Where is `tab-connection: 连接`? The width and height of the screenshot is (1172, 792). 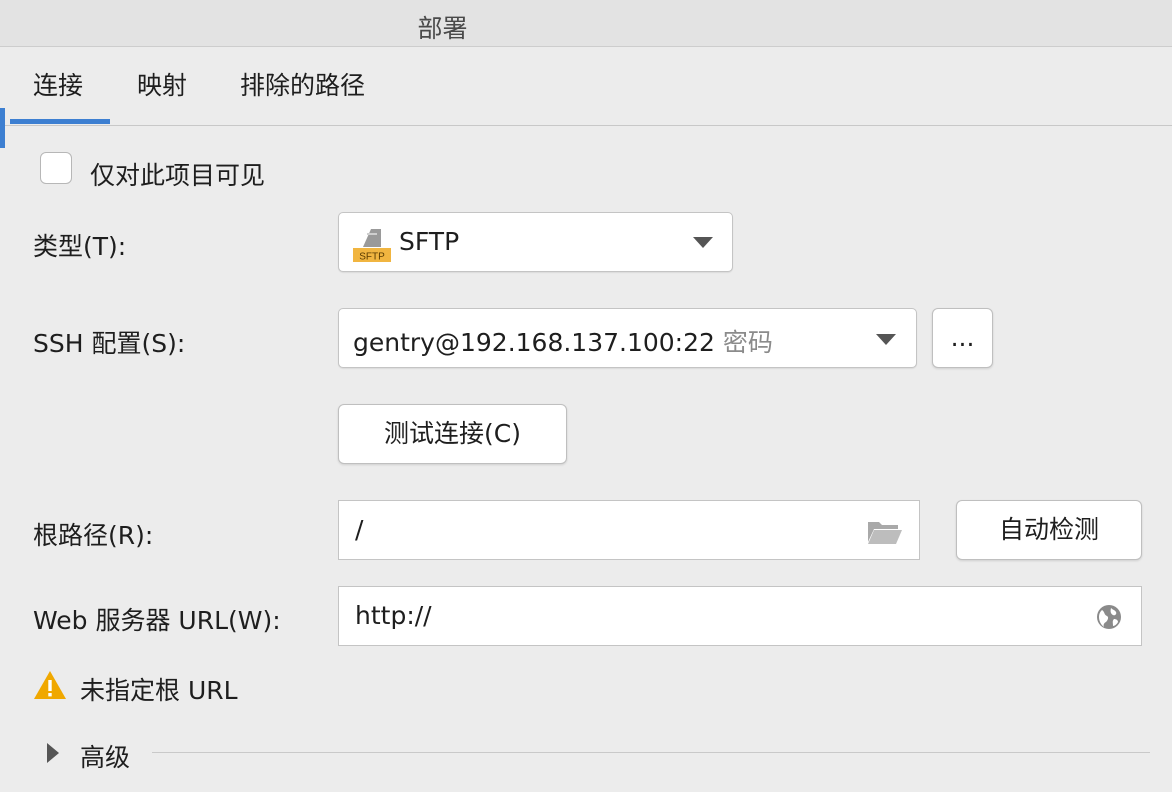 tab-connection: 连接 is located at coordinates (58, 84).